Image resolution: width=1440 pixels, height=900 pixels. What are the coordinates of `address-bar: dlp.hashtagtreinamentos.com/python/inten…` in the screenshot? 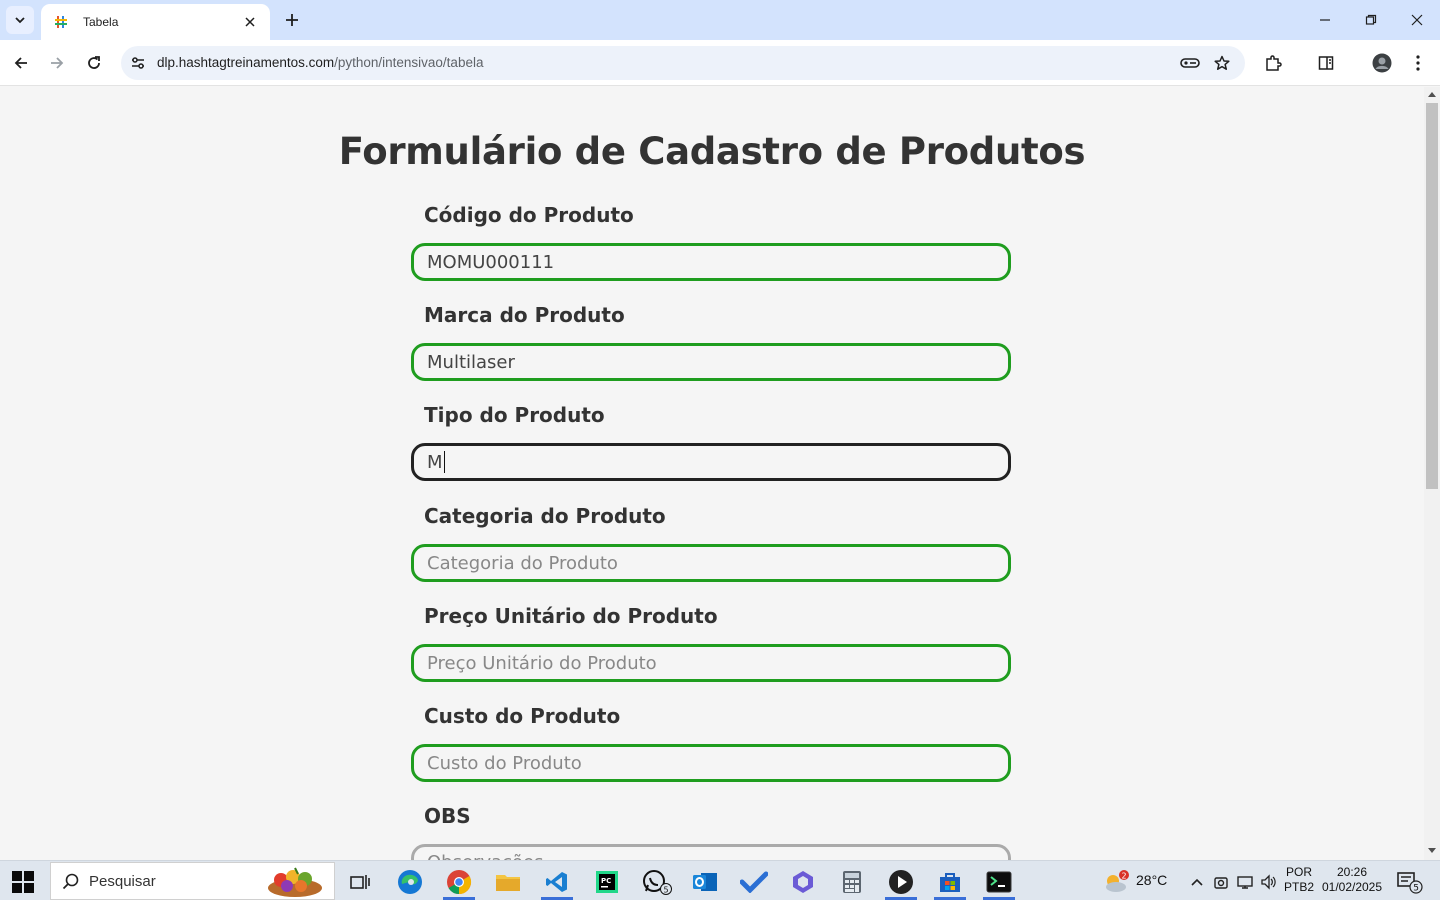 It's located at (683, 63).